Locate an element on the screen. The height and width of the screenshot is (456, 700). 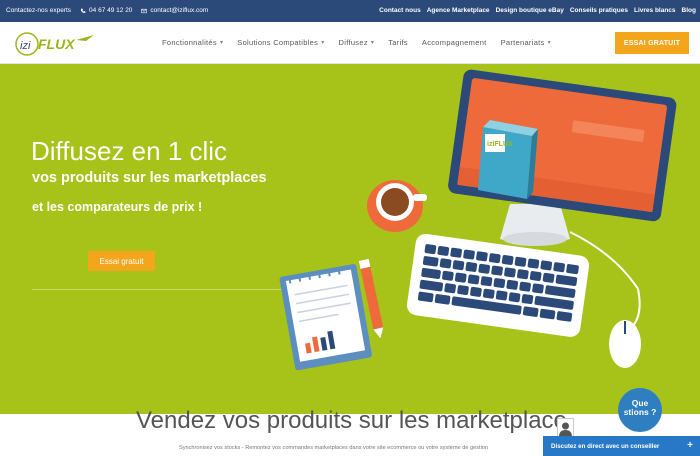
nav-partenariats: Partenariats ▾ is located at coordinates (526, 42).